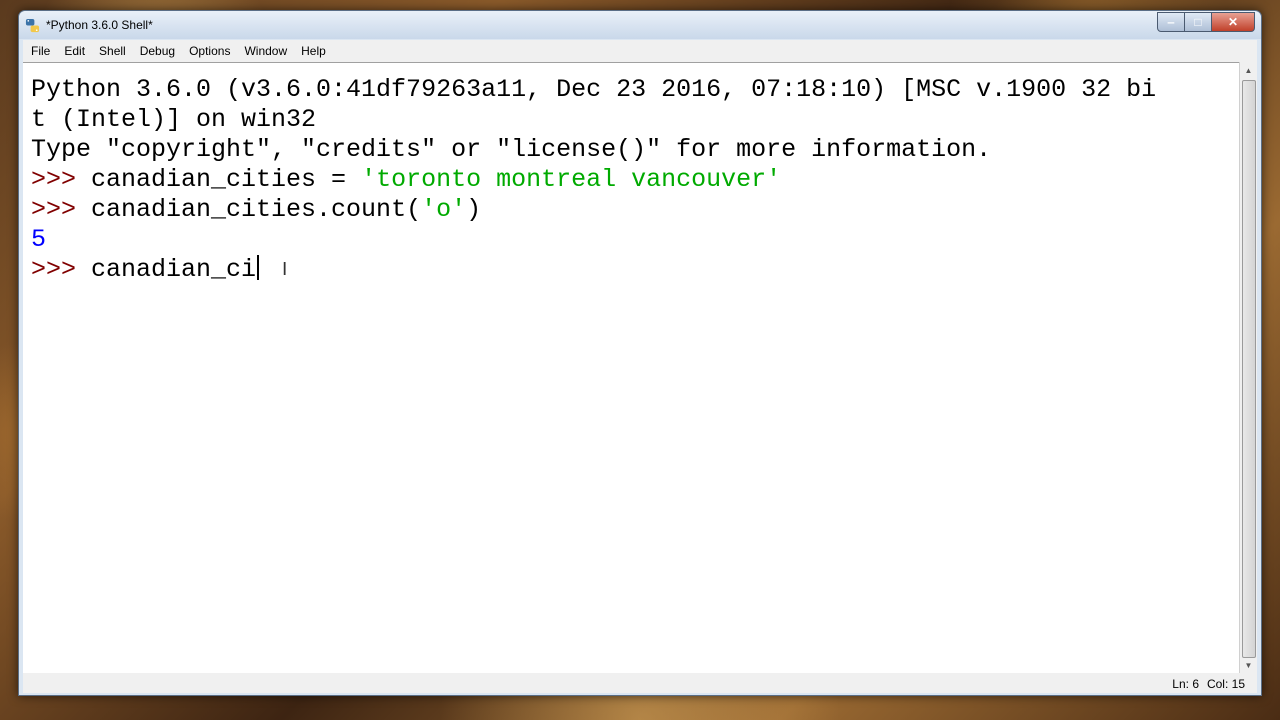  I want to click on status-bar: Ln: 6 Col: 15, so click(640, 683).